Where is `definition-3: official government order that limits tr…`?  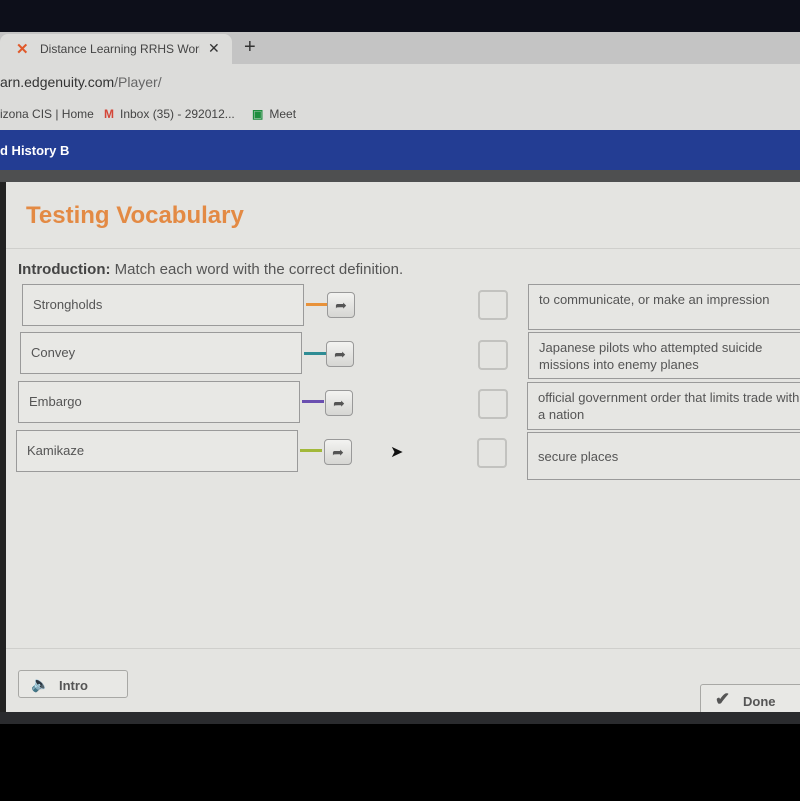
definition-3: official government order that limits tr… is located at coordinates (663, 406).